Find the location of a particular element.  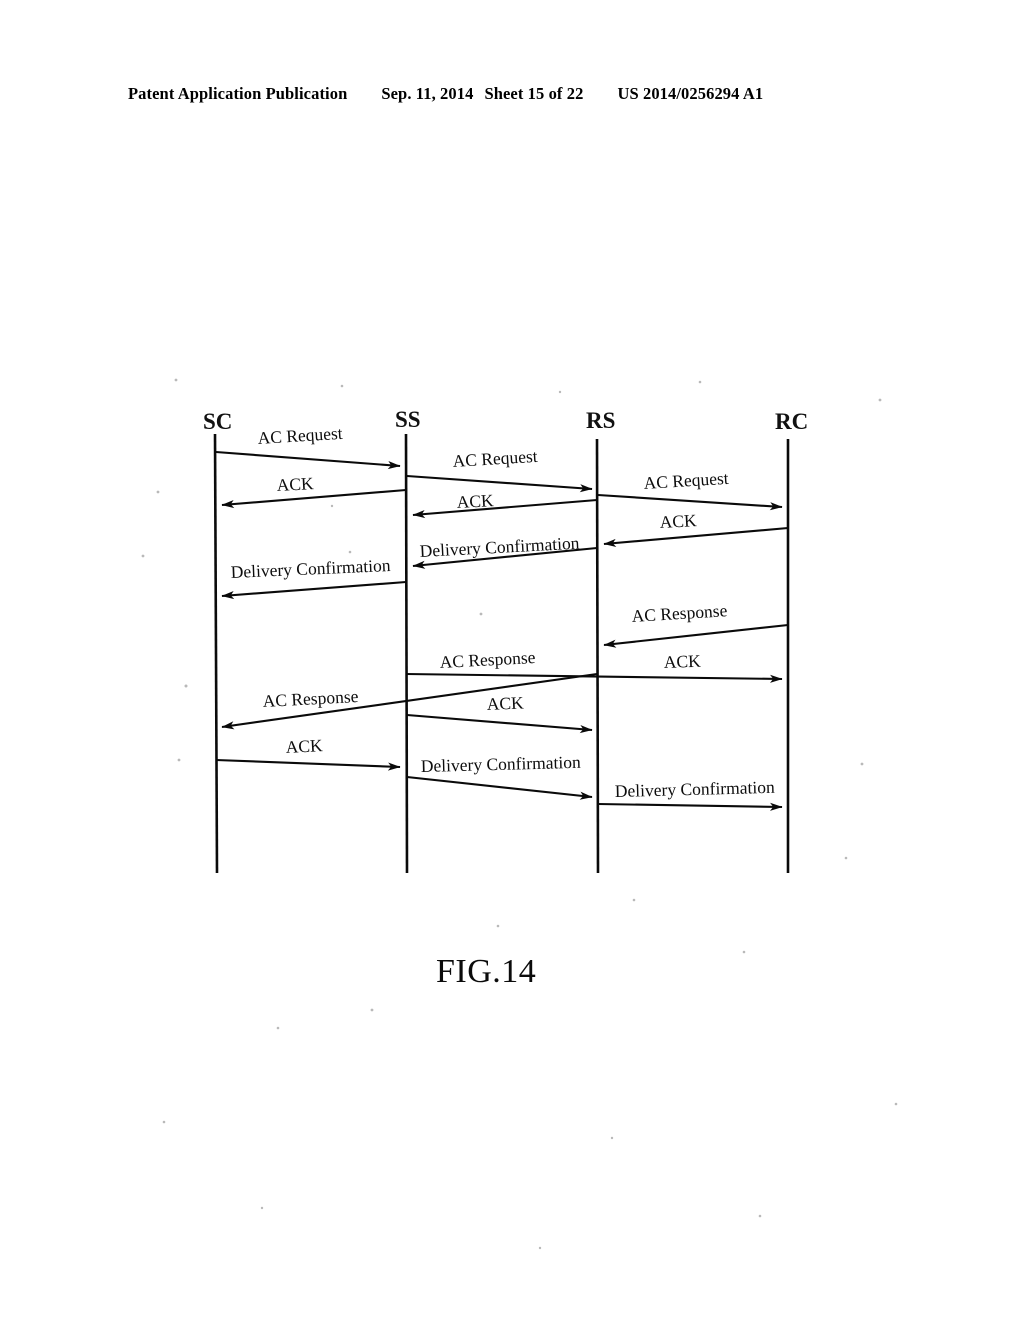

lifeline-label-sc: SC is located at coordinates (217, 421).